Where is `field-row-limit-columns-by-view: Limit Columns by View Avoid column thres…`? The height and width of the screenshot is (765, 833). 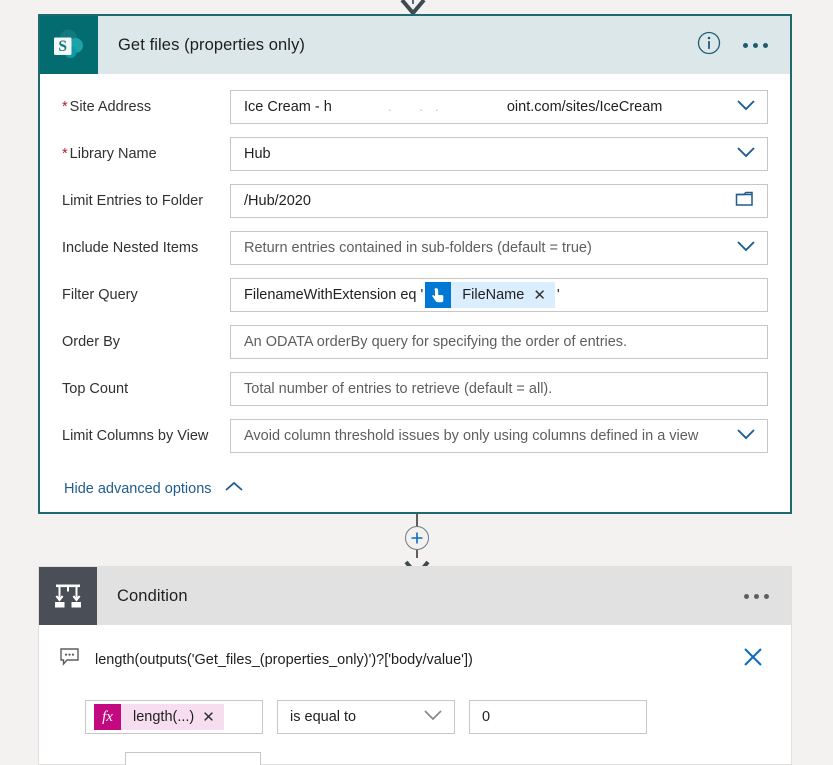
field-row-limit-columns-by-view: Limit Columns by View Avoid column thres… is located at coordinates (415, 436).